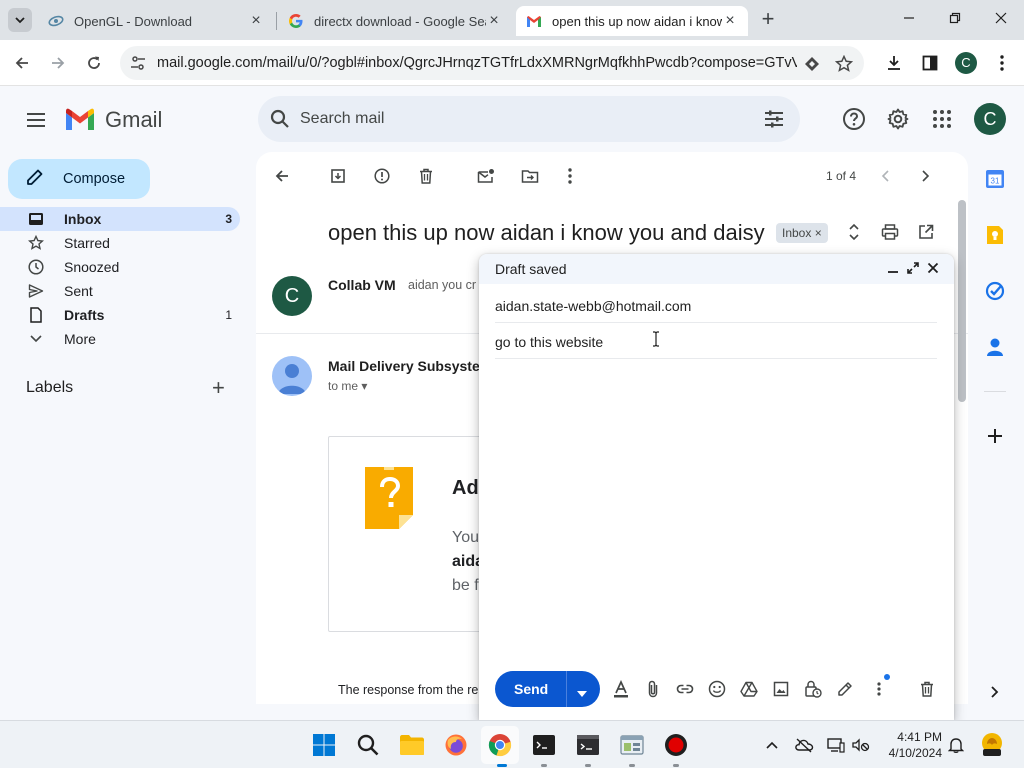 Image resolution: width=1024 pixels, height=768 pixels. I want to click on start-button, so click(324, 745).